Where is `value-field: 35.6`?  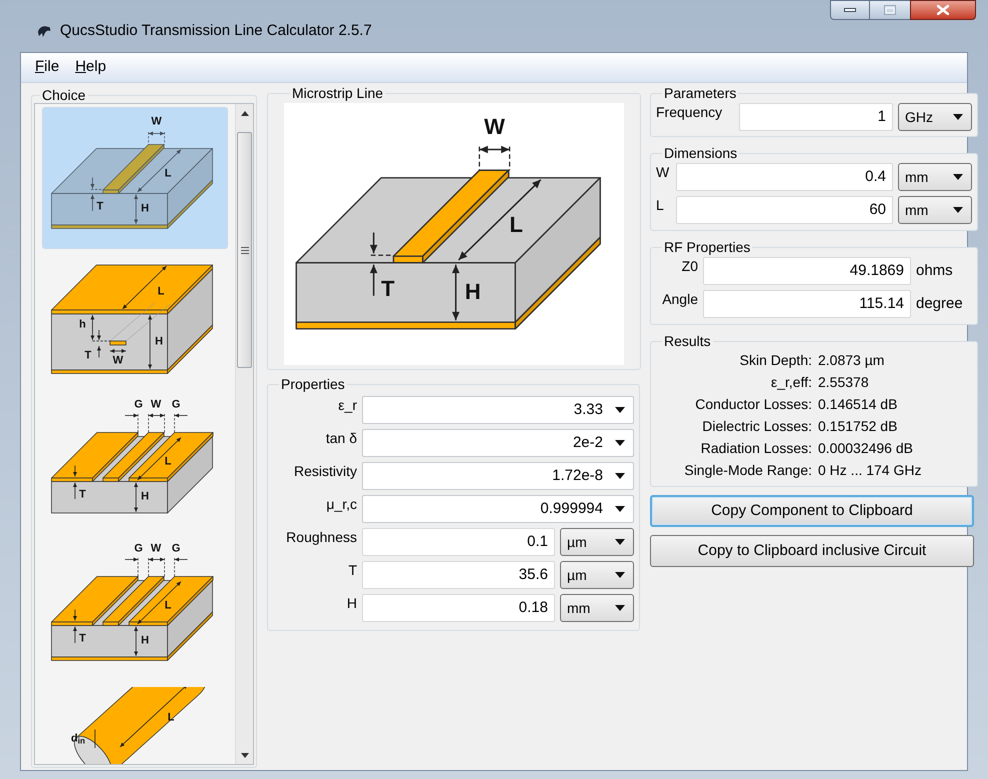
value-field: 35.6 is located at coordinates (458, 575).